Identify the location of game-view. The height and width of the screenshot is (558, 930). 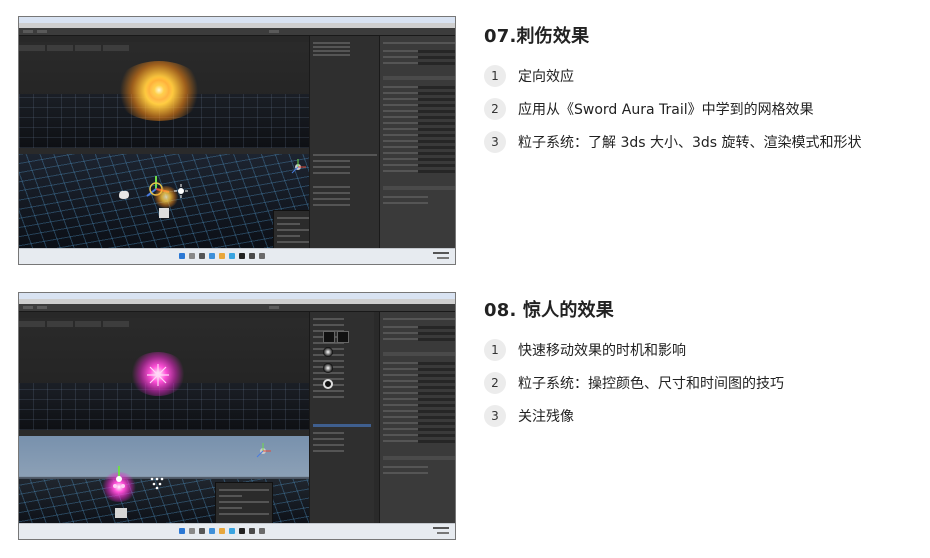
(164, 481).